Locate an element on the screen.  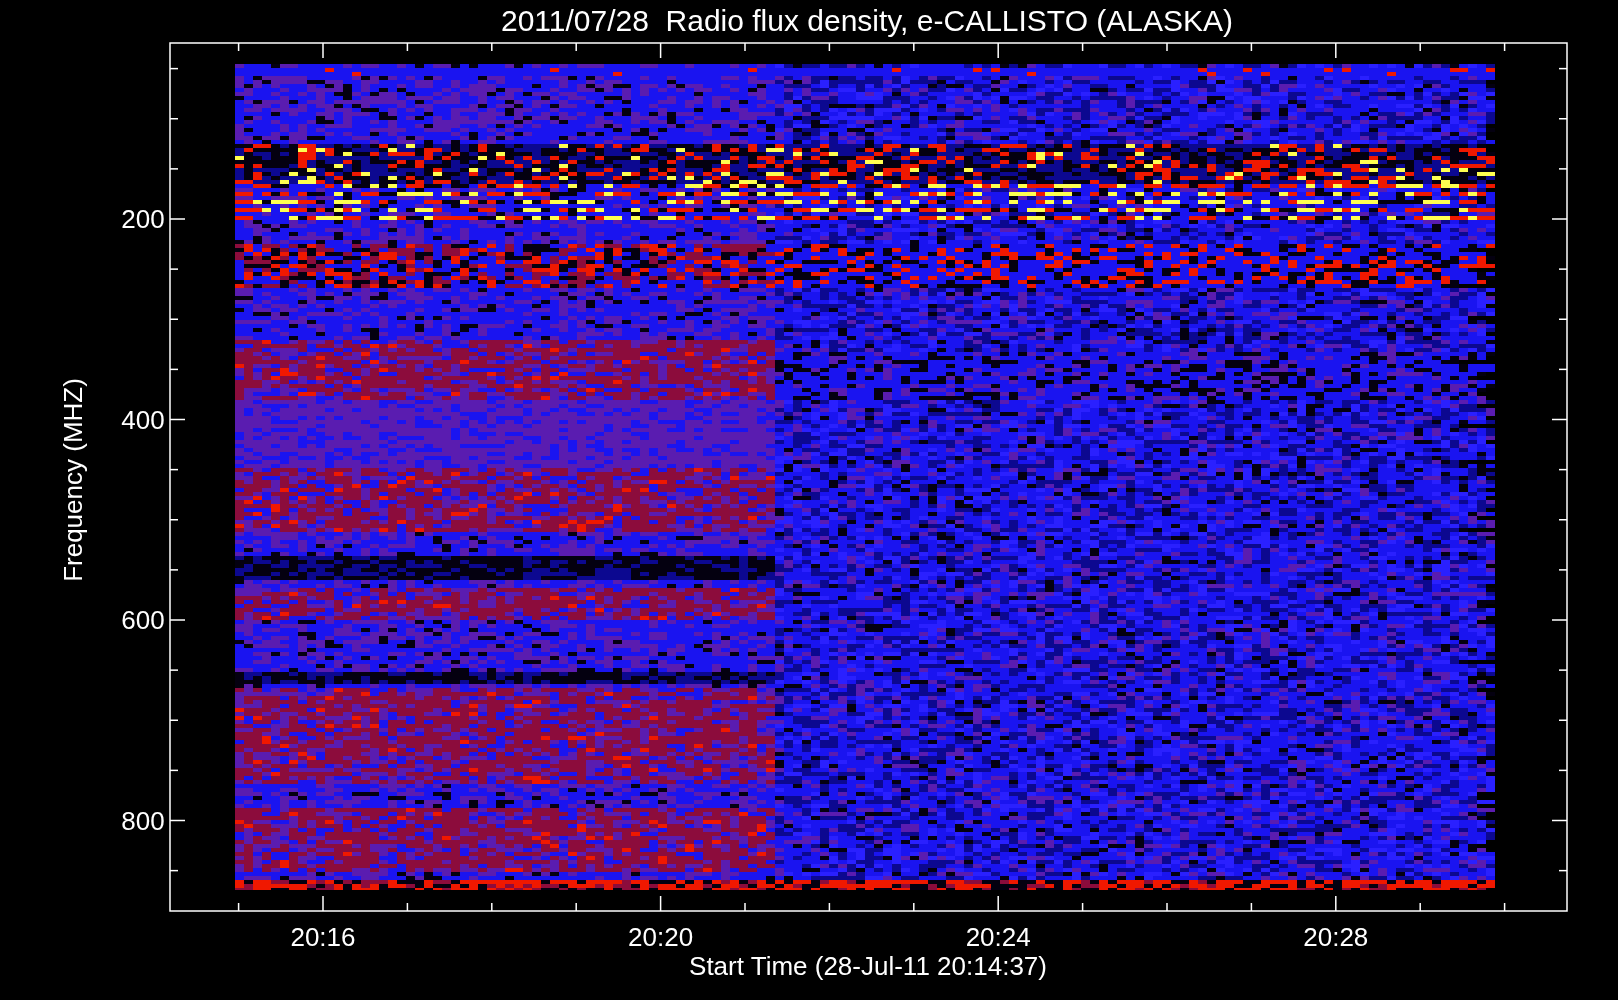
tick-label: 20:16 is located at coordinates (323, 937).